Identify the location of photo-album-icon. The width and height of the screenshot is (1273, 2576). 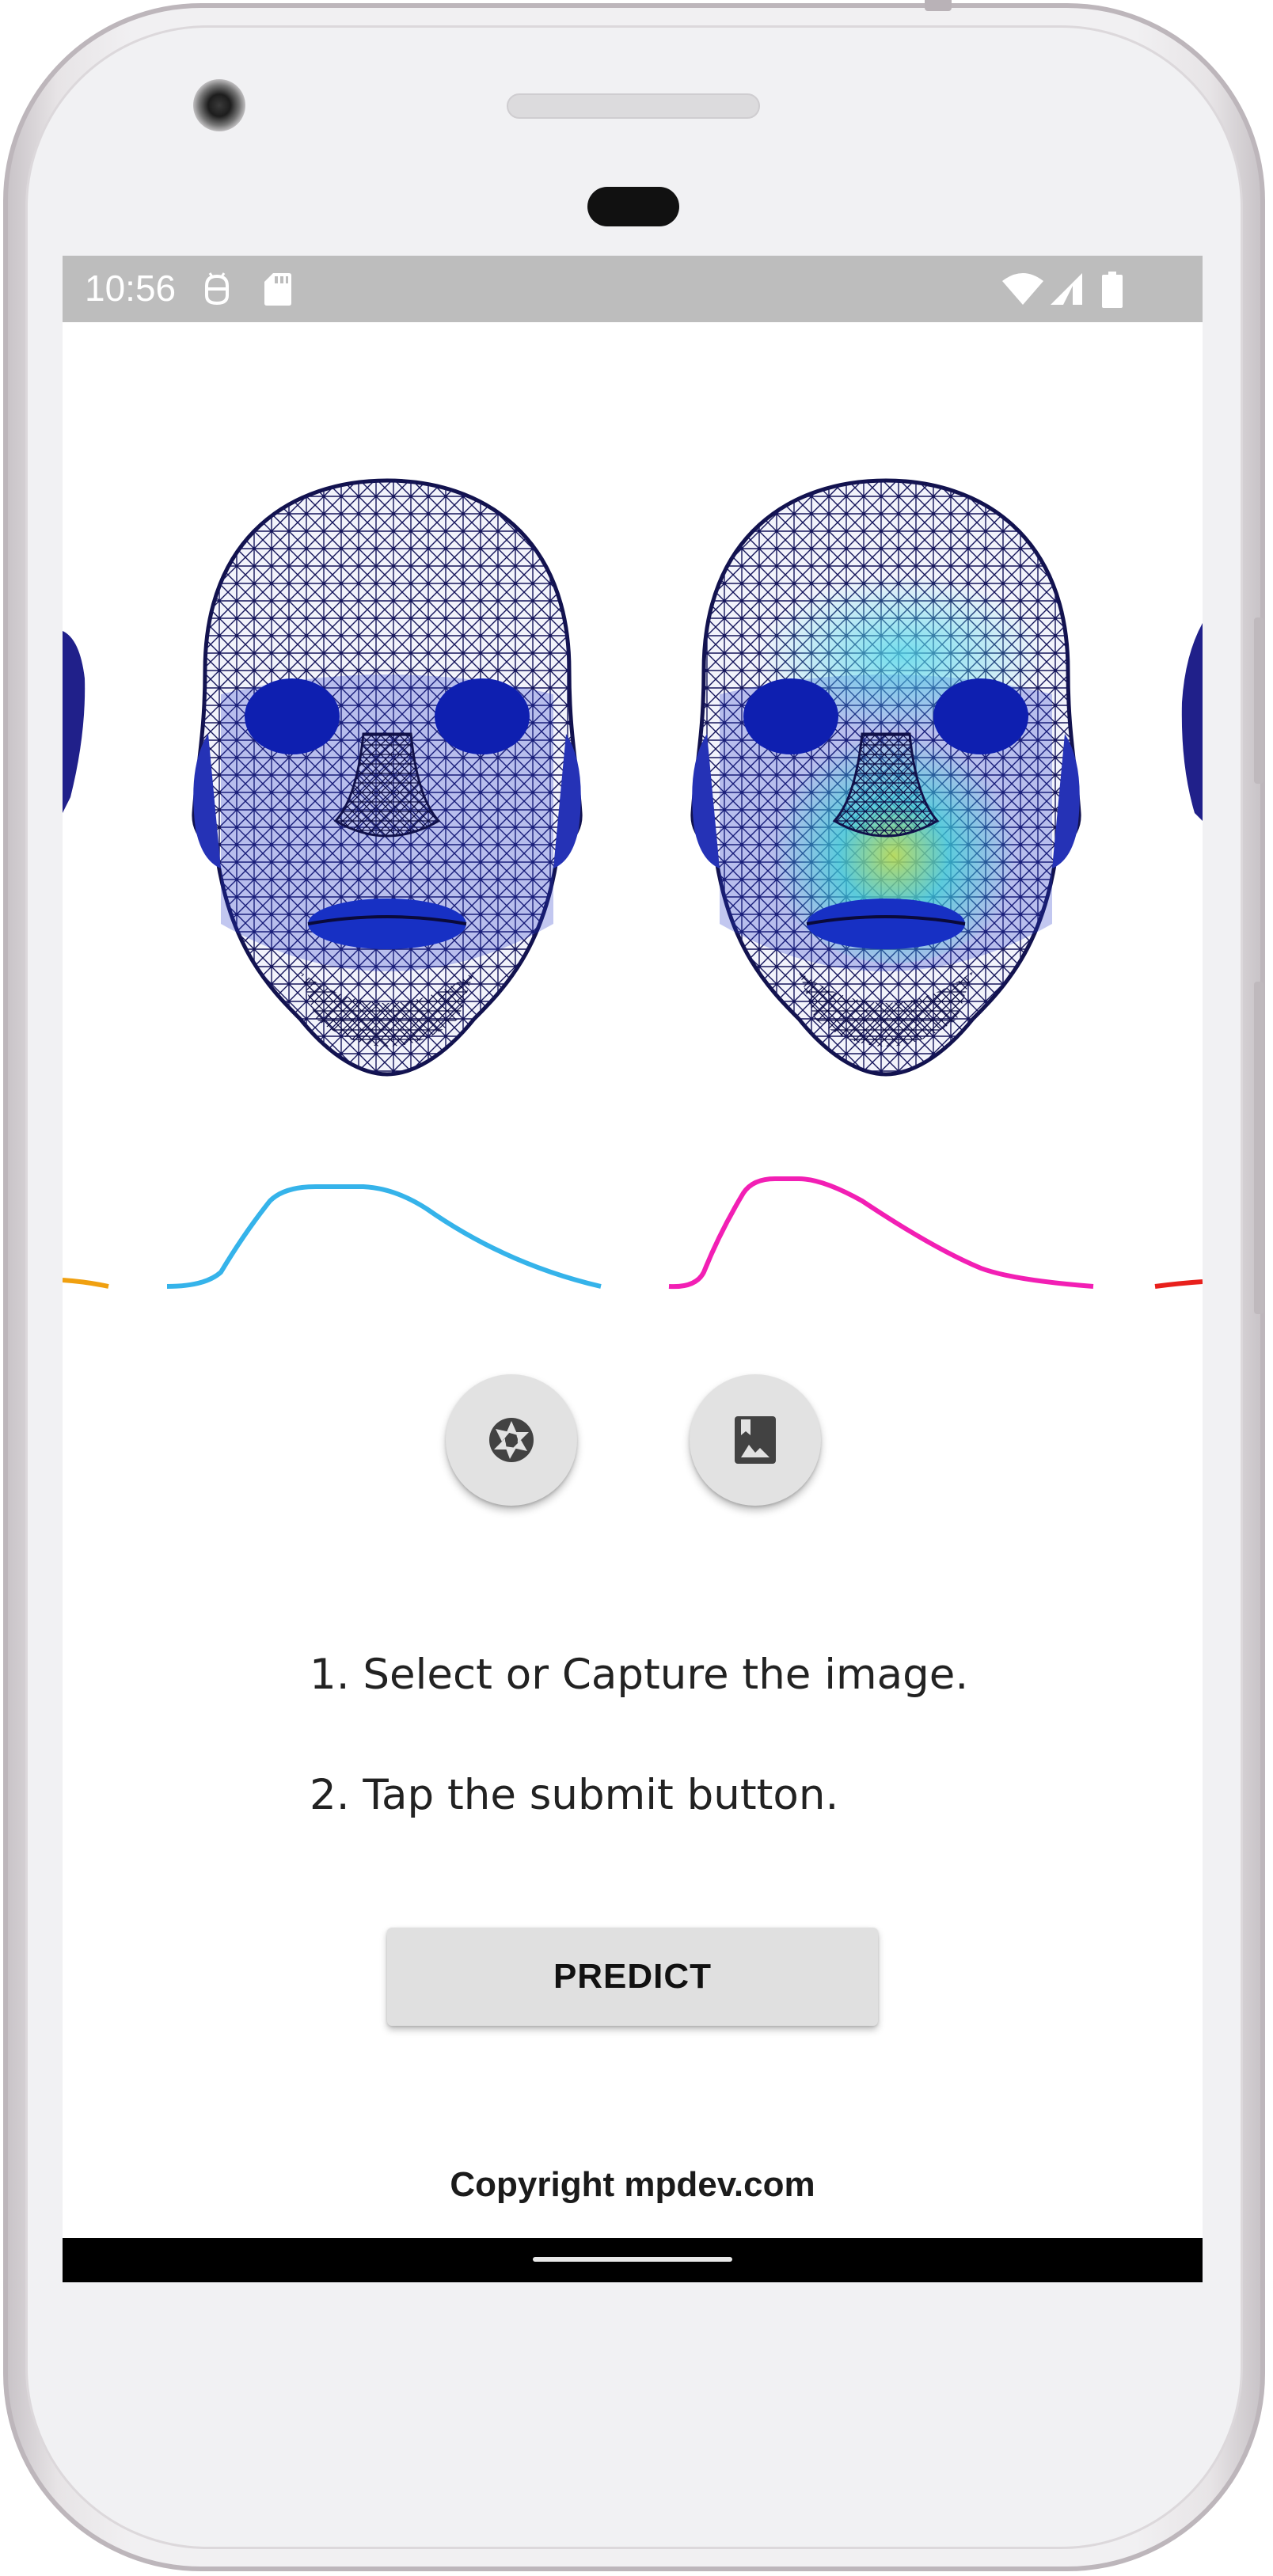
(755, 1440).